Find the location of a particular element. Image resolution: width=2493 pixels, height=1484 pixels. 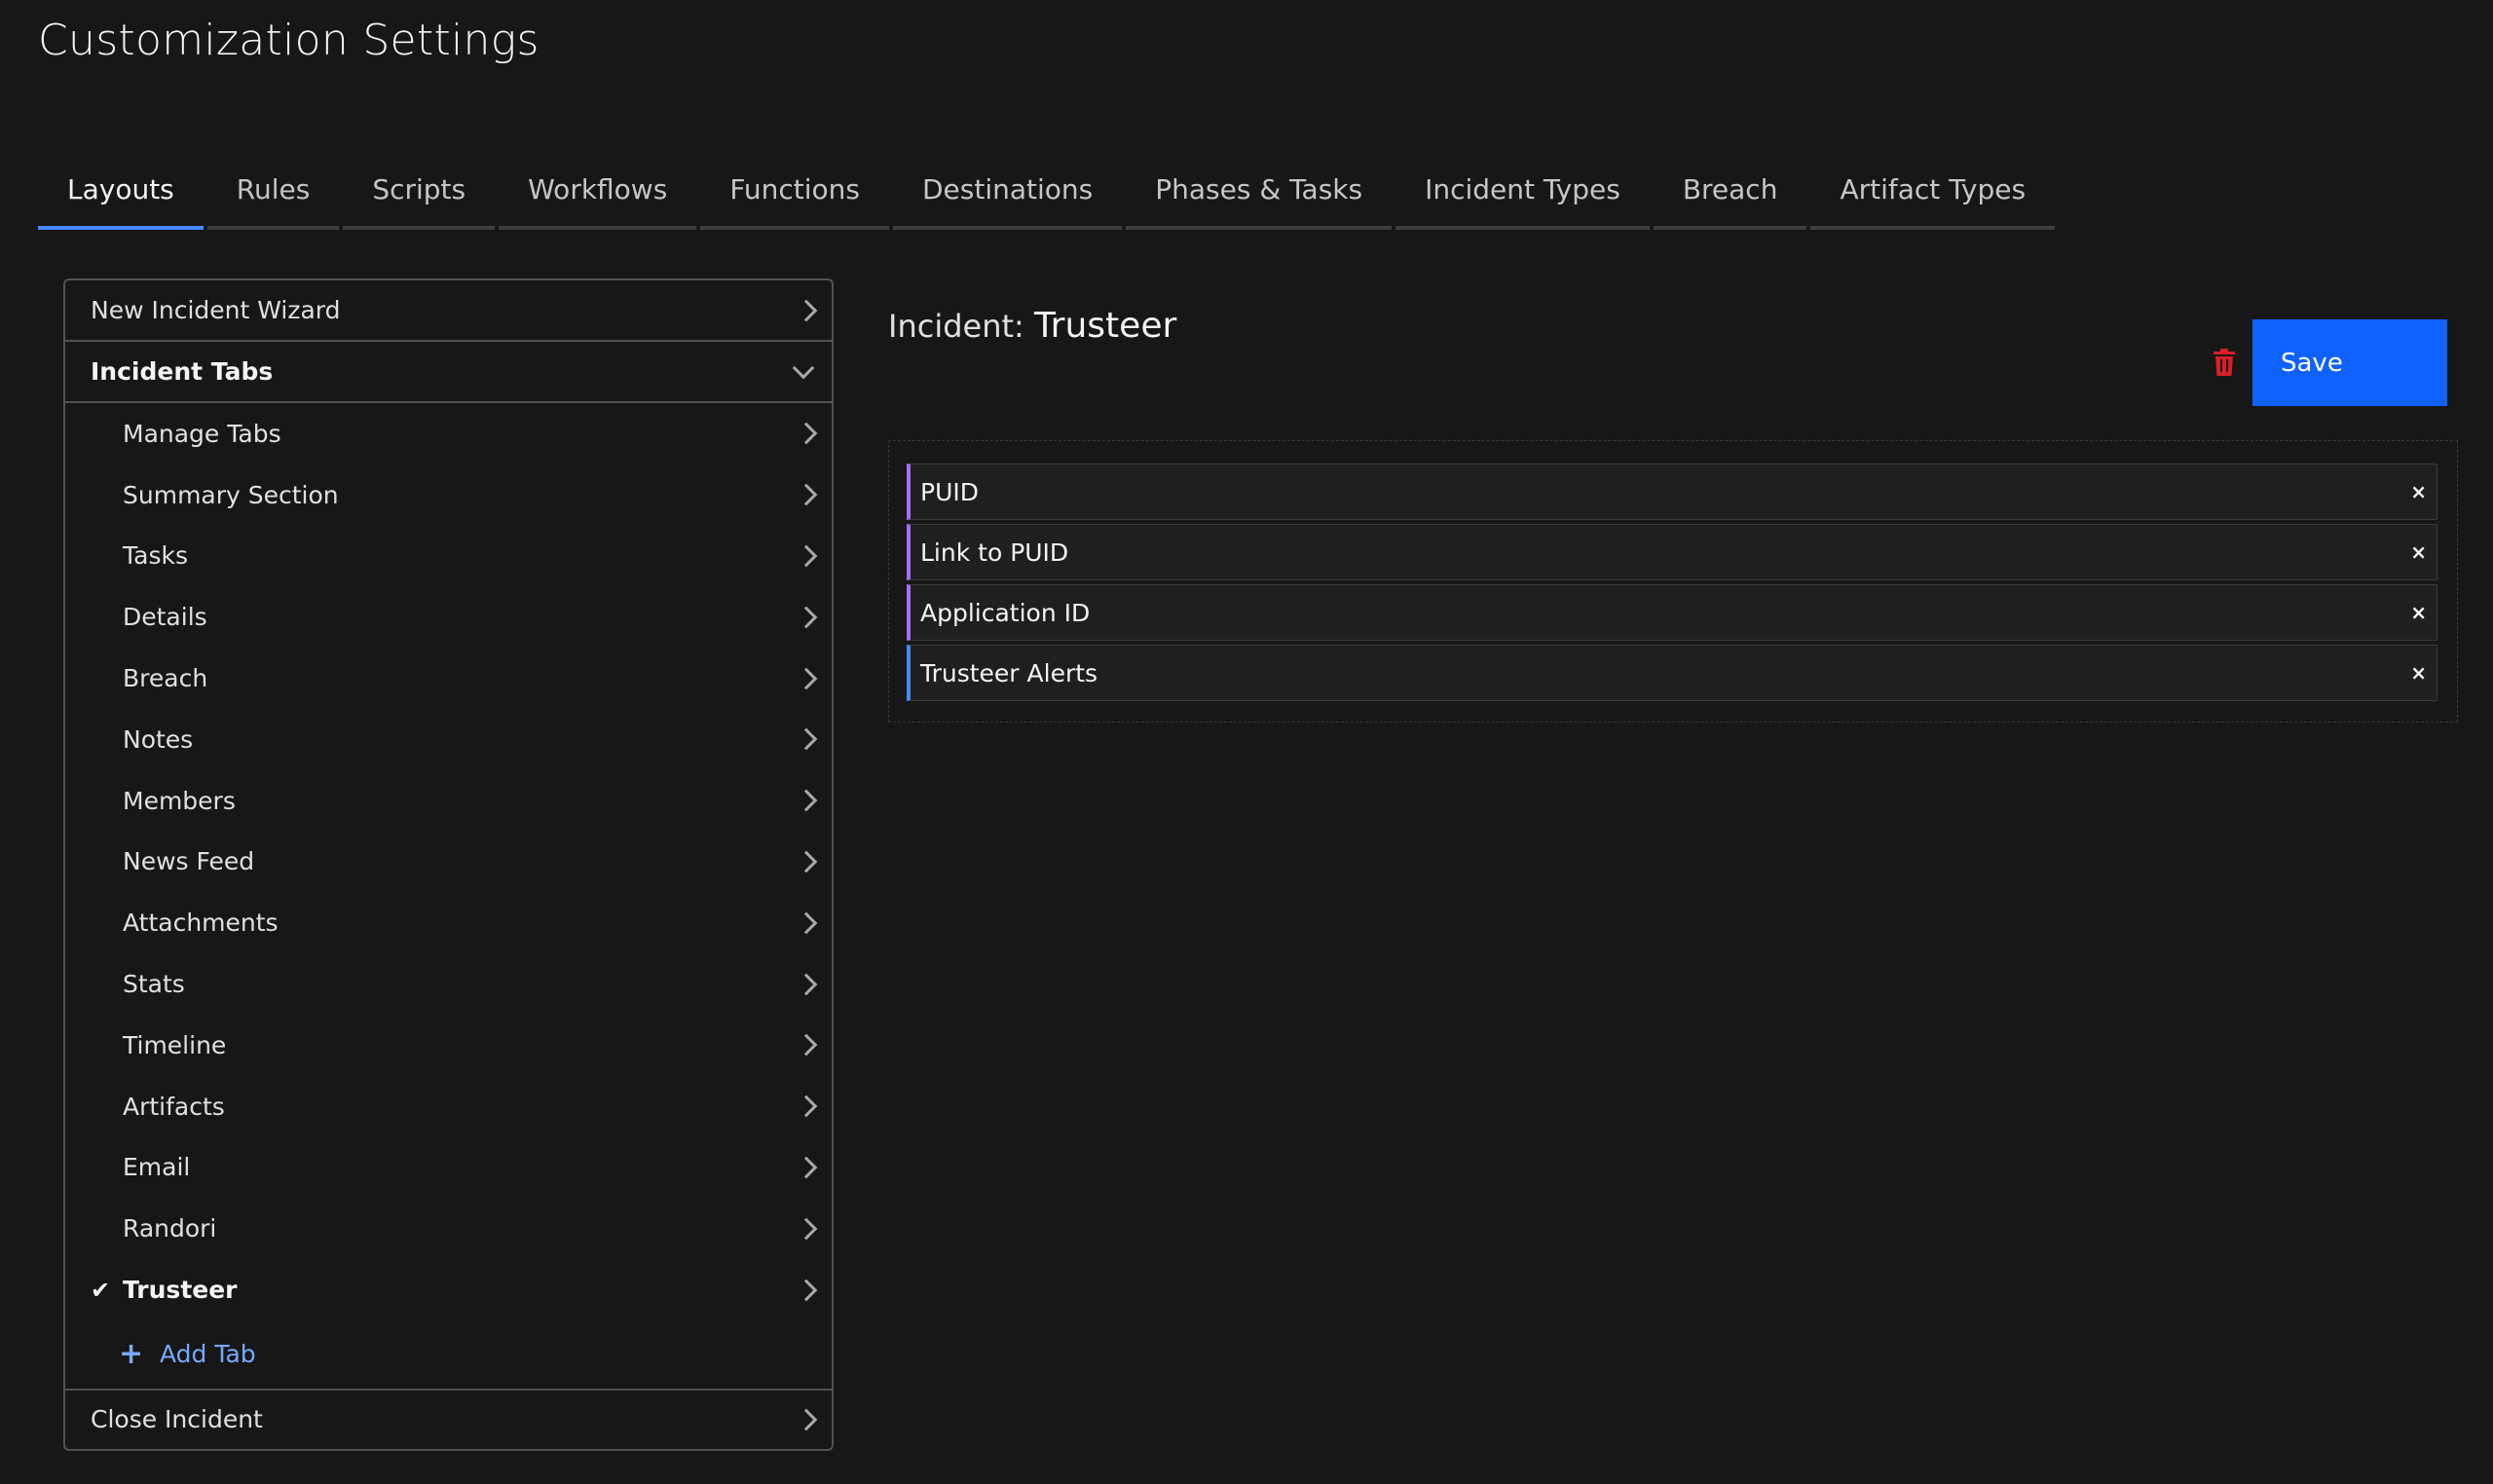

tab-scripts: Scripts is located at coordinates (420, 200).